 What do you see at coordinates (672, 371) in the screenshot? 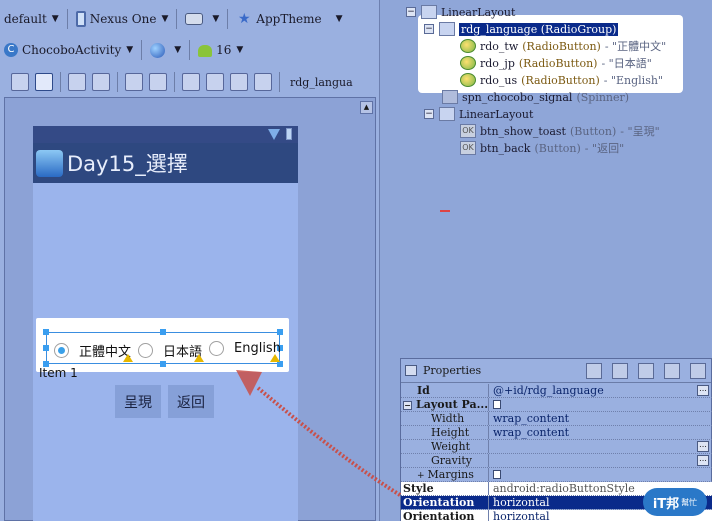
I see `expand-all-icon` at bounding box center [672, 371].